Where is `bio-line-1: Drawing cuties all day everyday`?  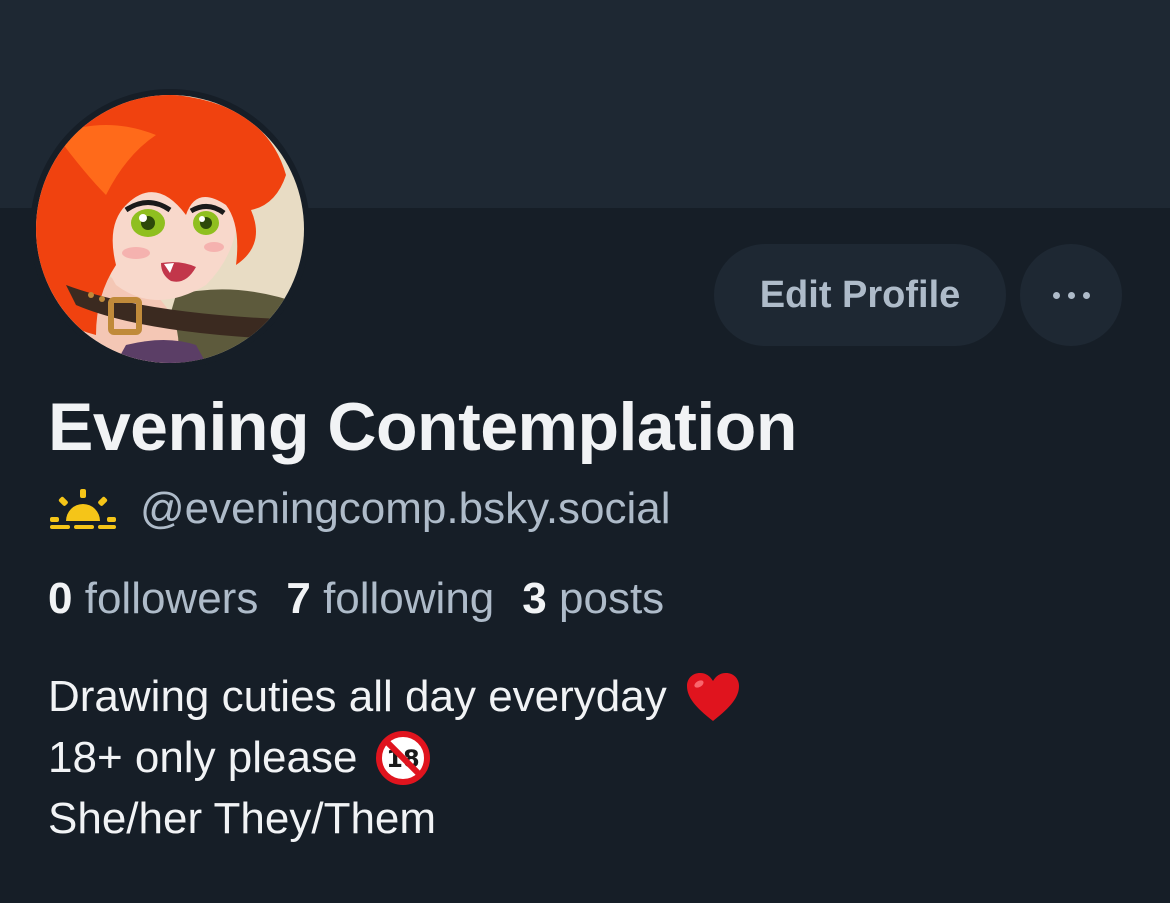
bio-line-1: Drawing cuties all day everyday is located at coordinates (357, 696).